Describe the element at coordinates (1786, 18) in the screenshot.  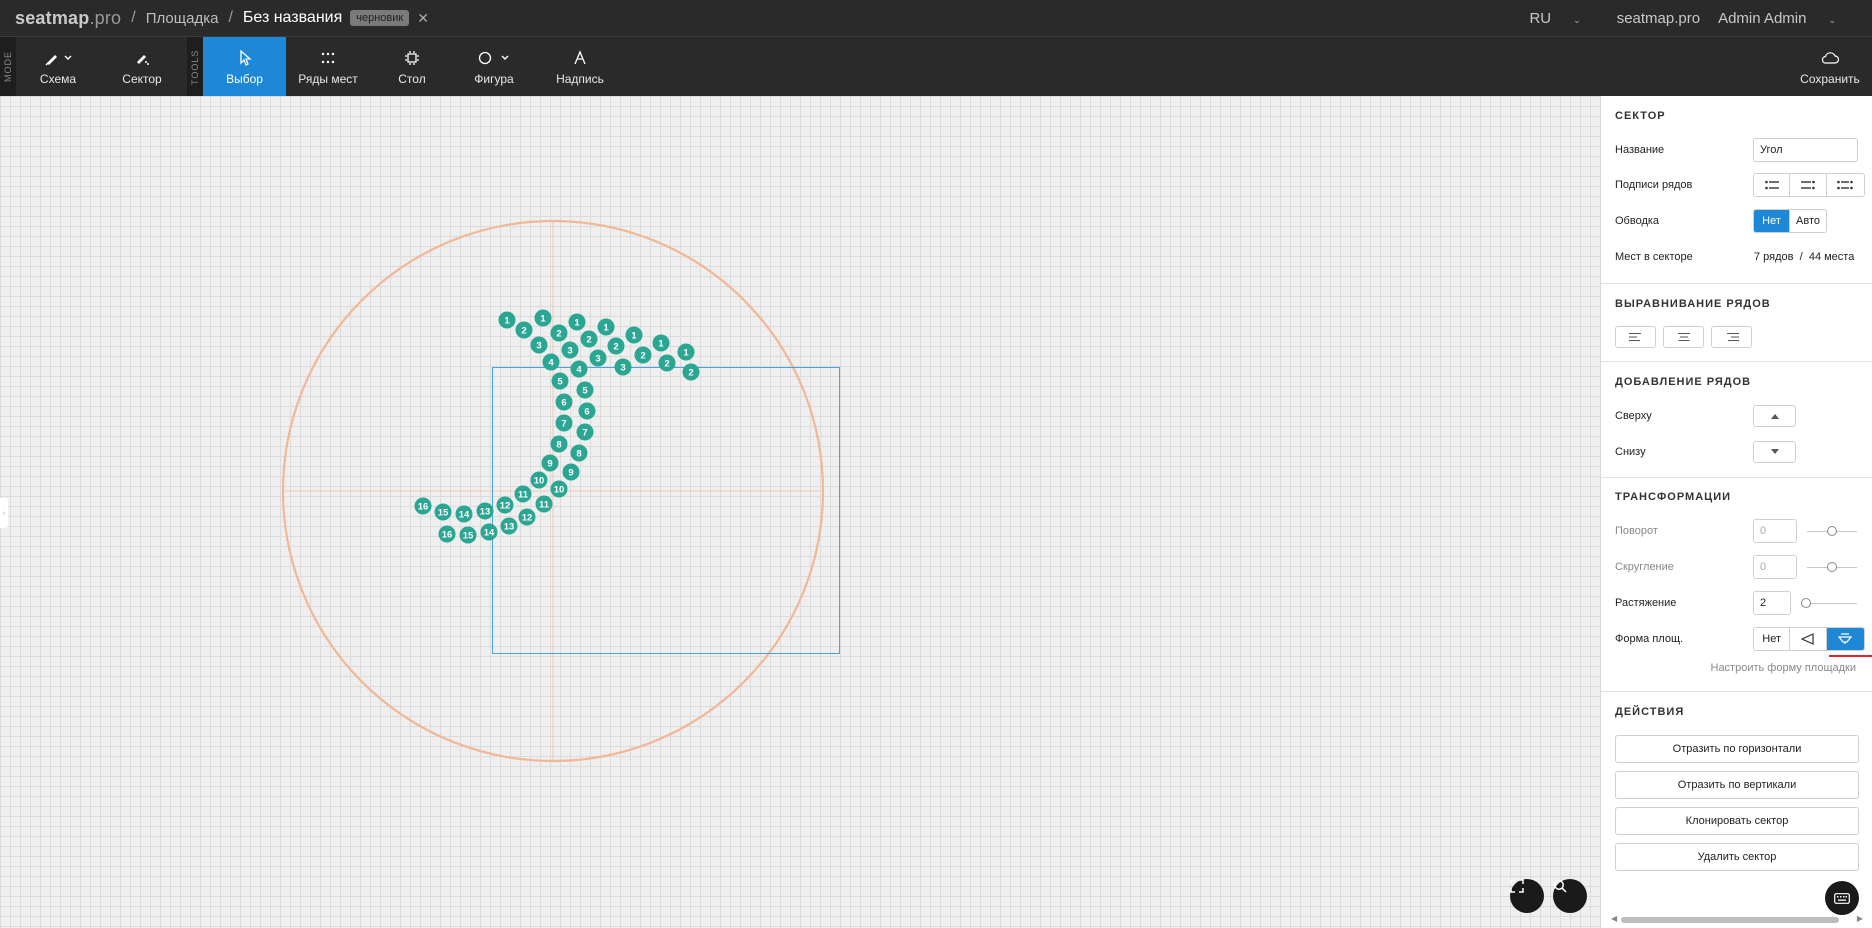
I see `user-menu: Admin Admin ⌄` at that location.